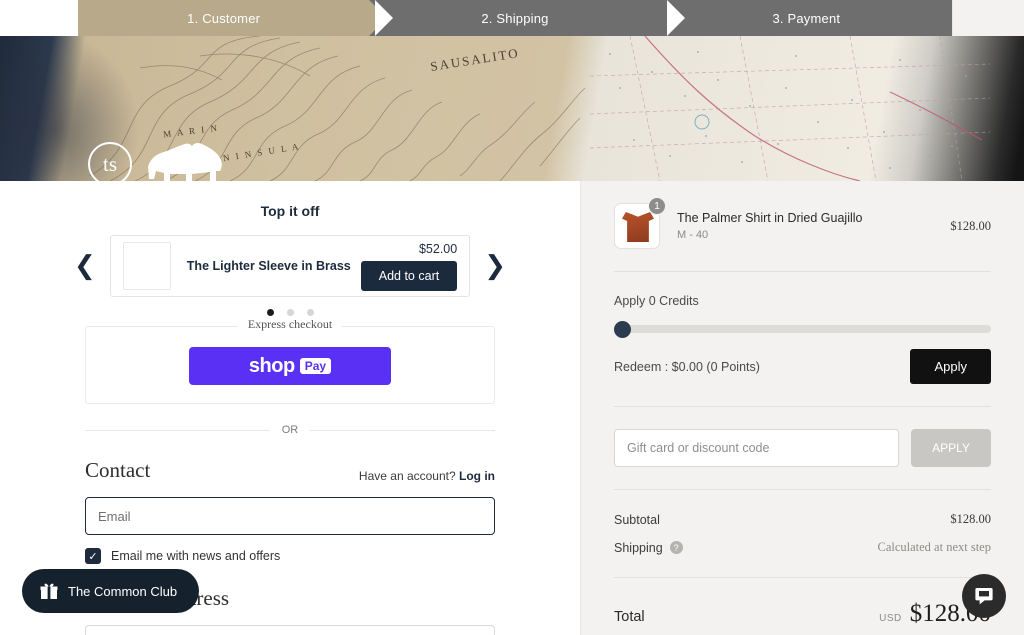  I want to click on stepbar-right-pad, so click(987, 18).